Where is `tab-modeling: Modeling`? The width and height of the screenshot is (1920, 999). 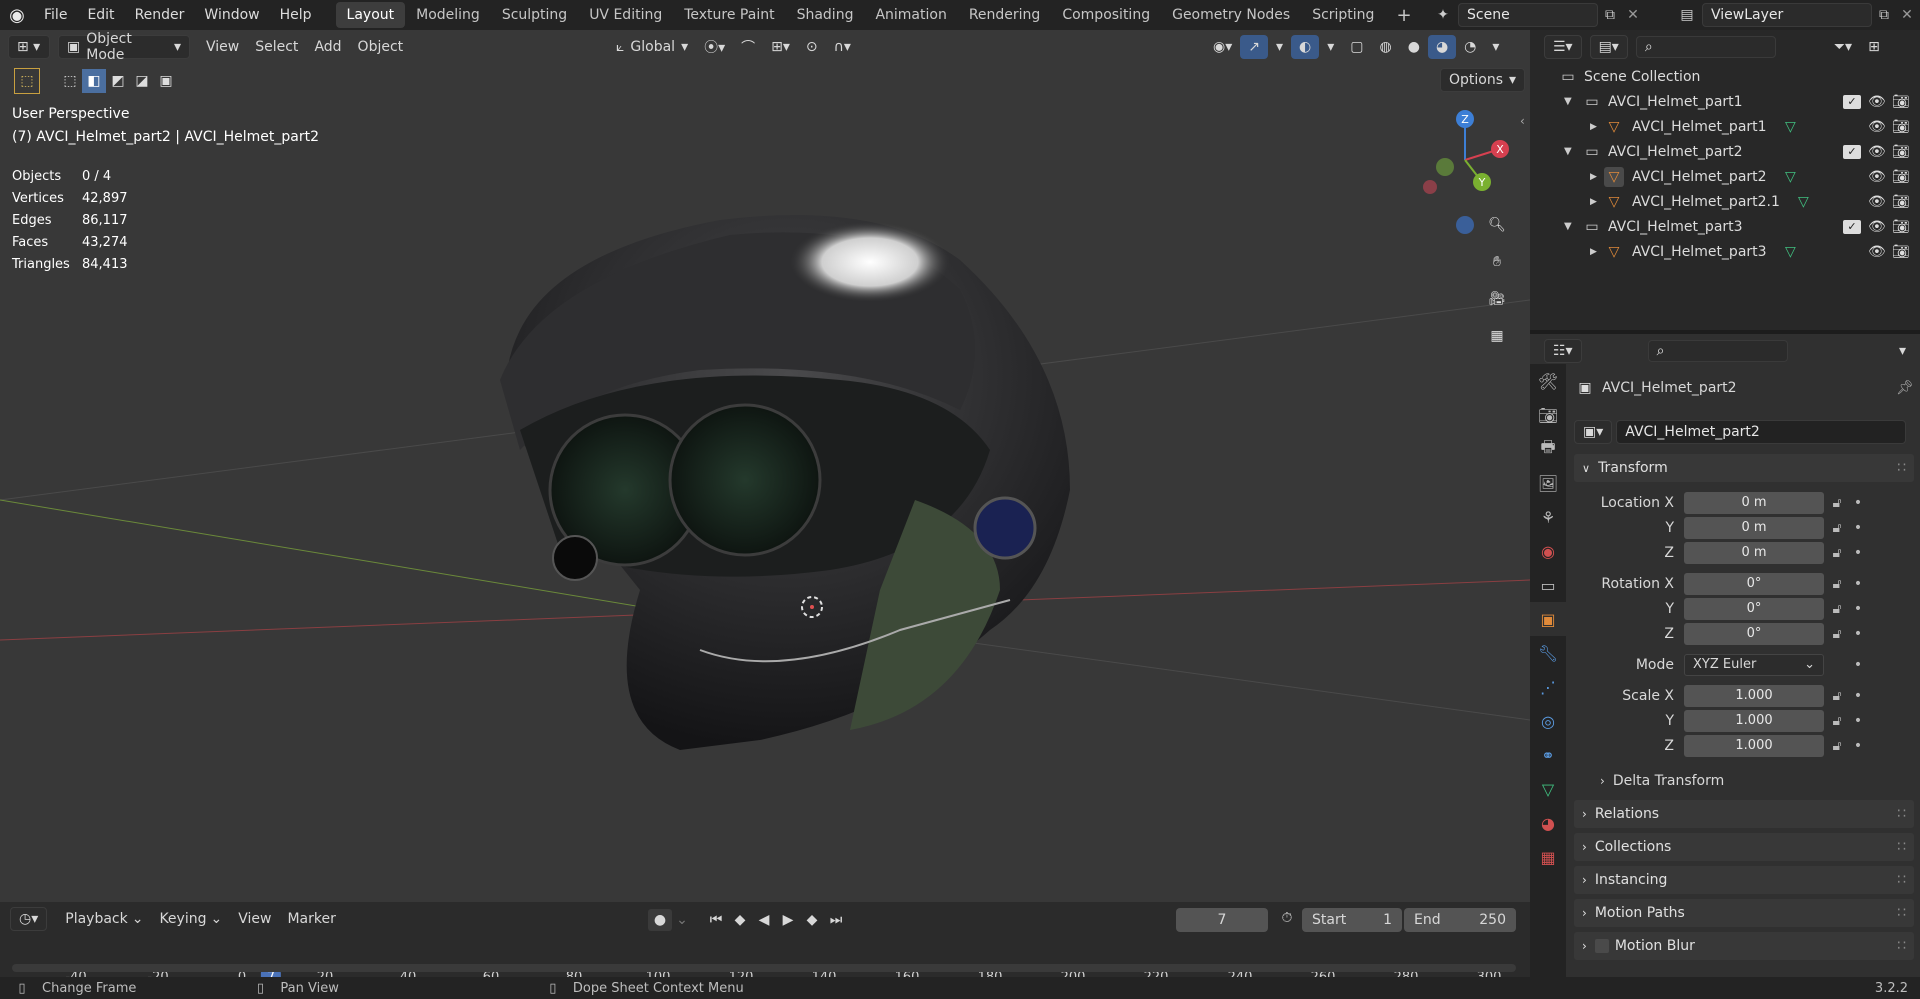
tab-modeling: Modeling is located at coordinates (448, 15).